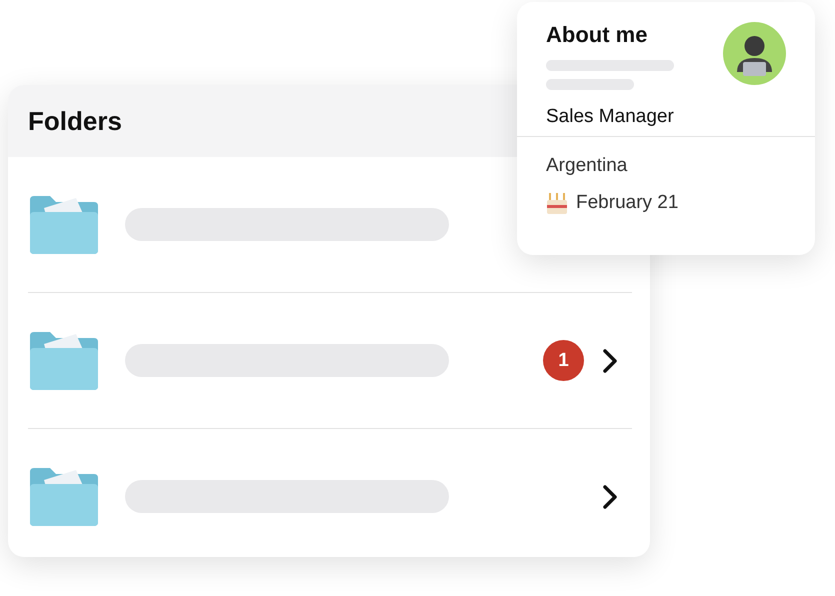 This screenshot has height=596, width=835. Describe the element at coordinates (754, 53) in the screenshot. I see `avatar-icon` at that location.